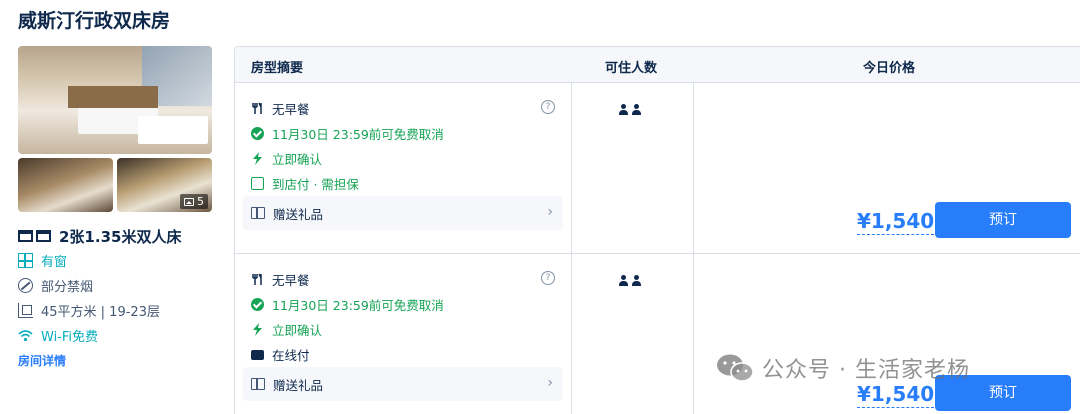  I want to click on bed-info: 2张1.35米双人床, so click(99, 236).